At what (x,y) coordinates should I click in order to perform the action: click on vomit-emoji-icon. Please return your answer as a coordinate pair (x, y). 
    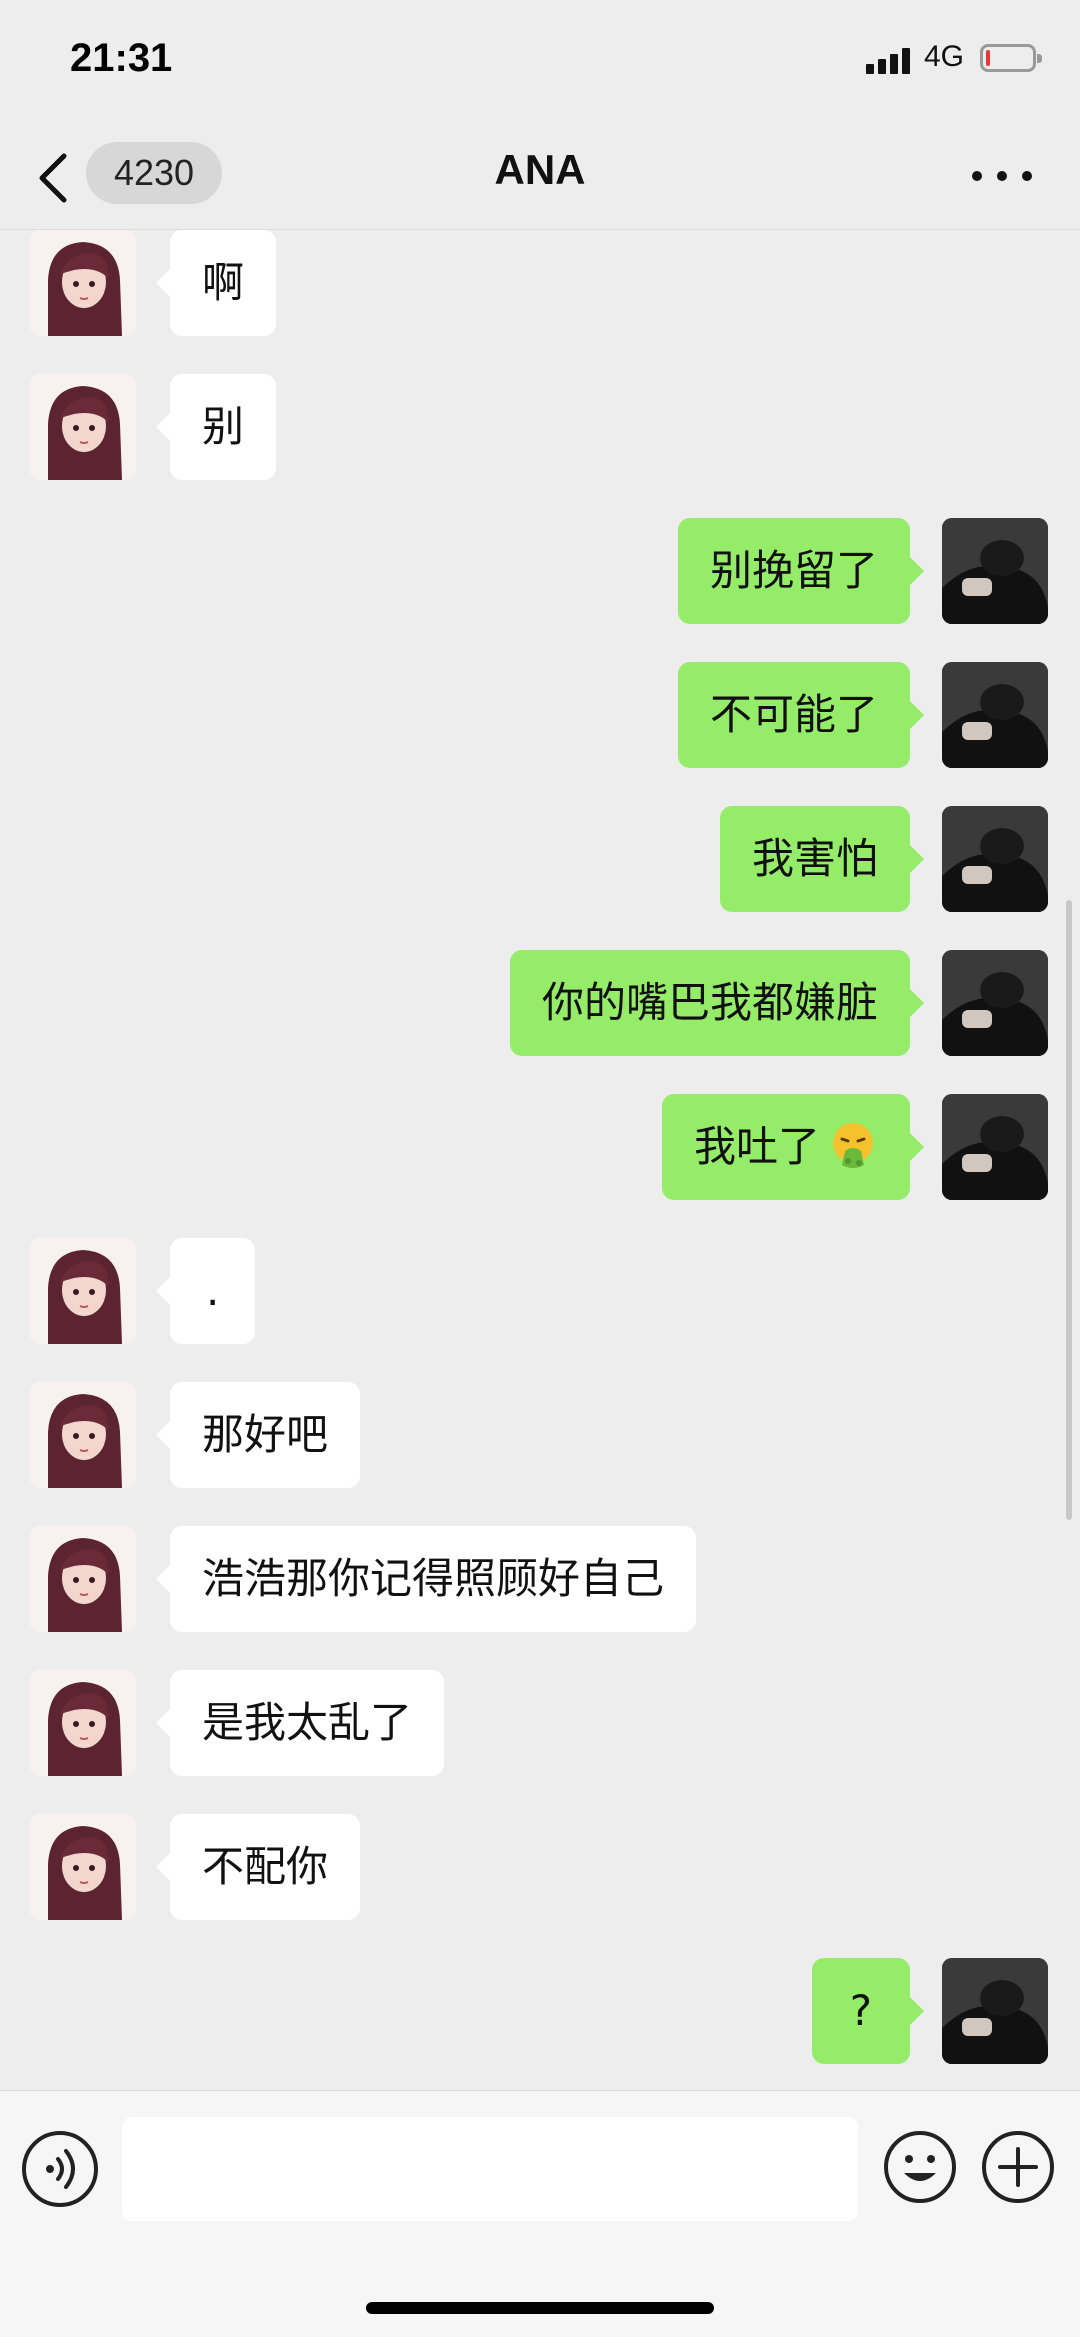
    Looking at the image, I should click on (853, 1145).